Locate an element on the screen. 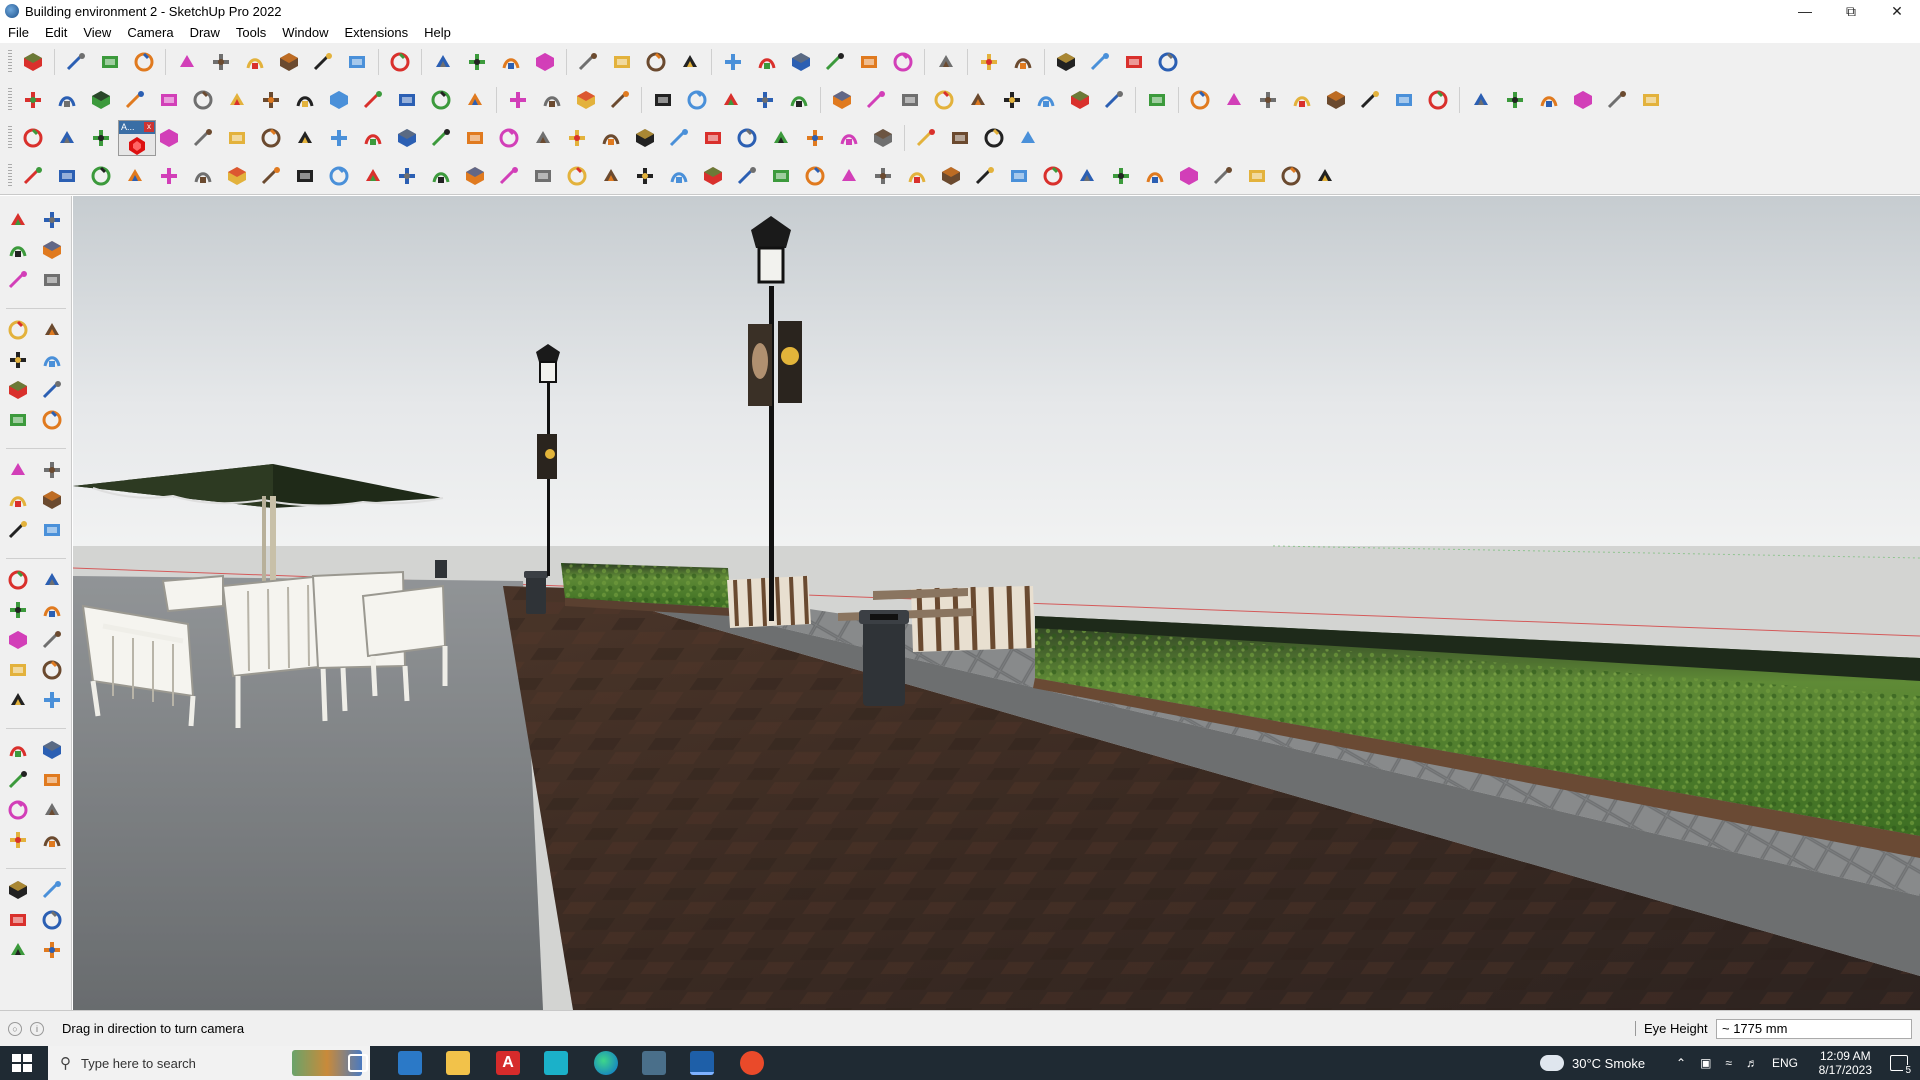 This screenshot has height=1080, width=1920. menu-draw: Draw is located at coordinates (205, 32).